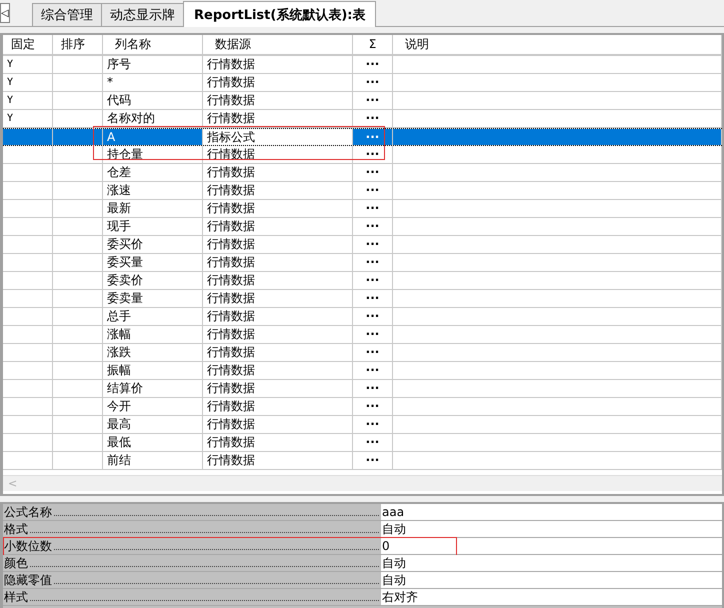  What do you see at coordinates (551, 546) in the screenshot?
I see `property-value: 0` at bounding box center [551, 546].